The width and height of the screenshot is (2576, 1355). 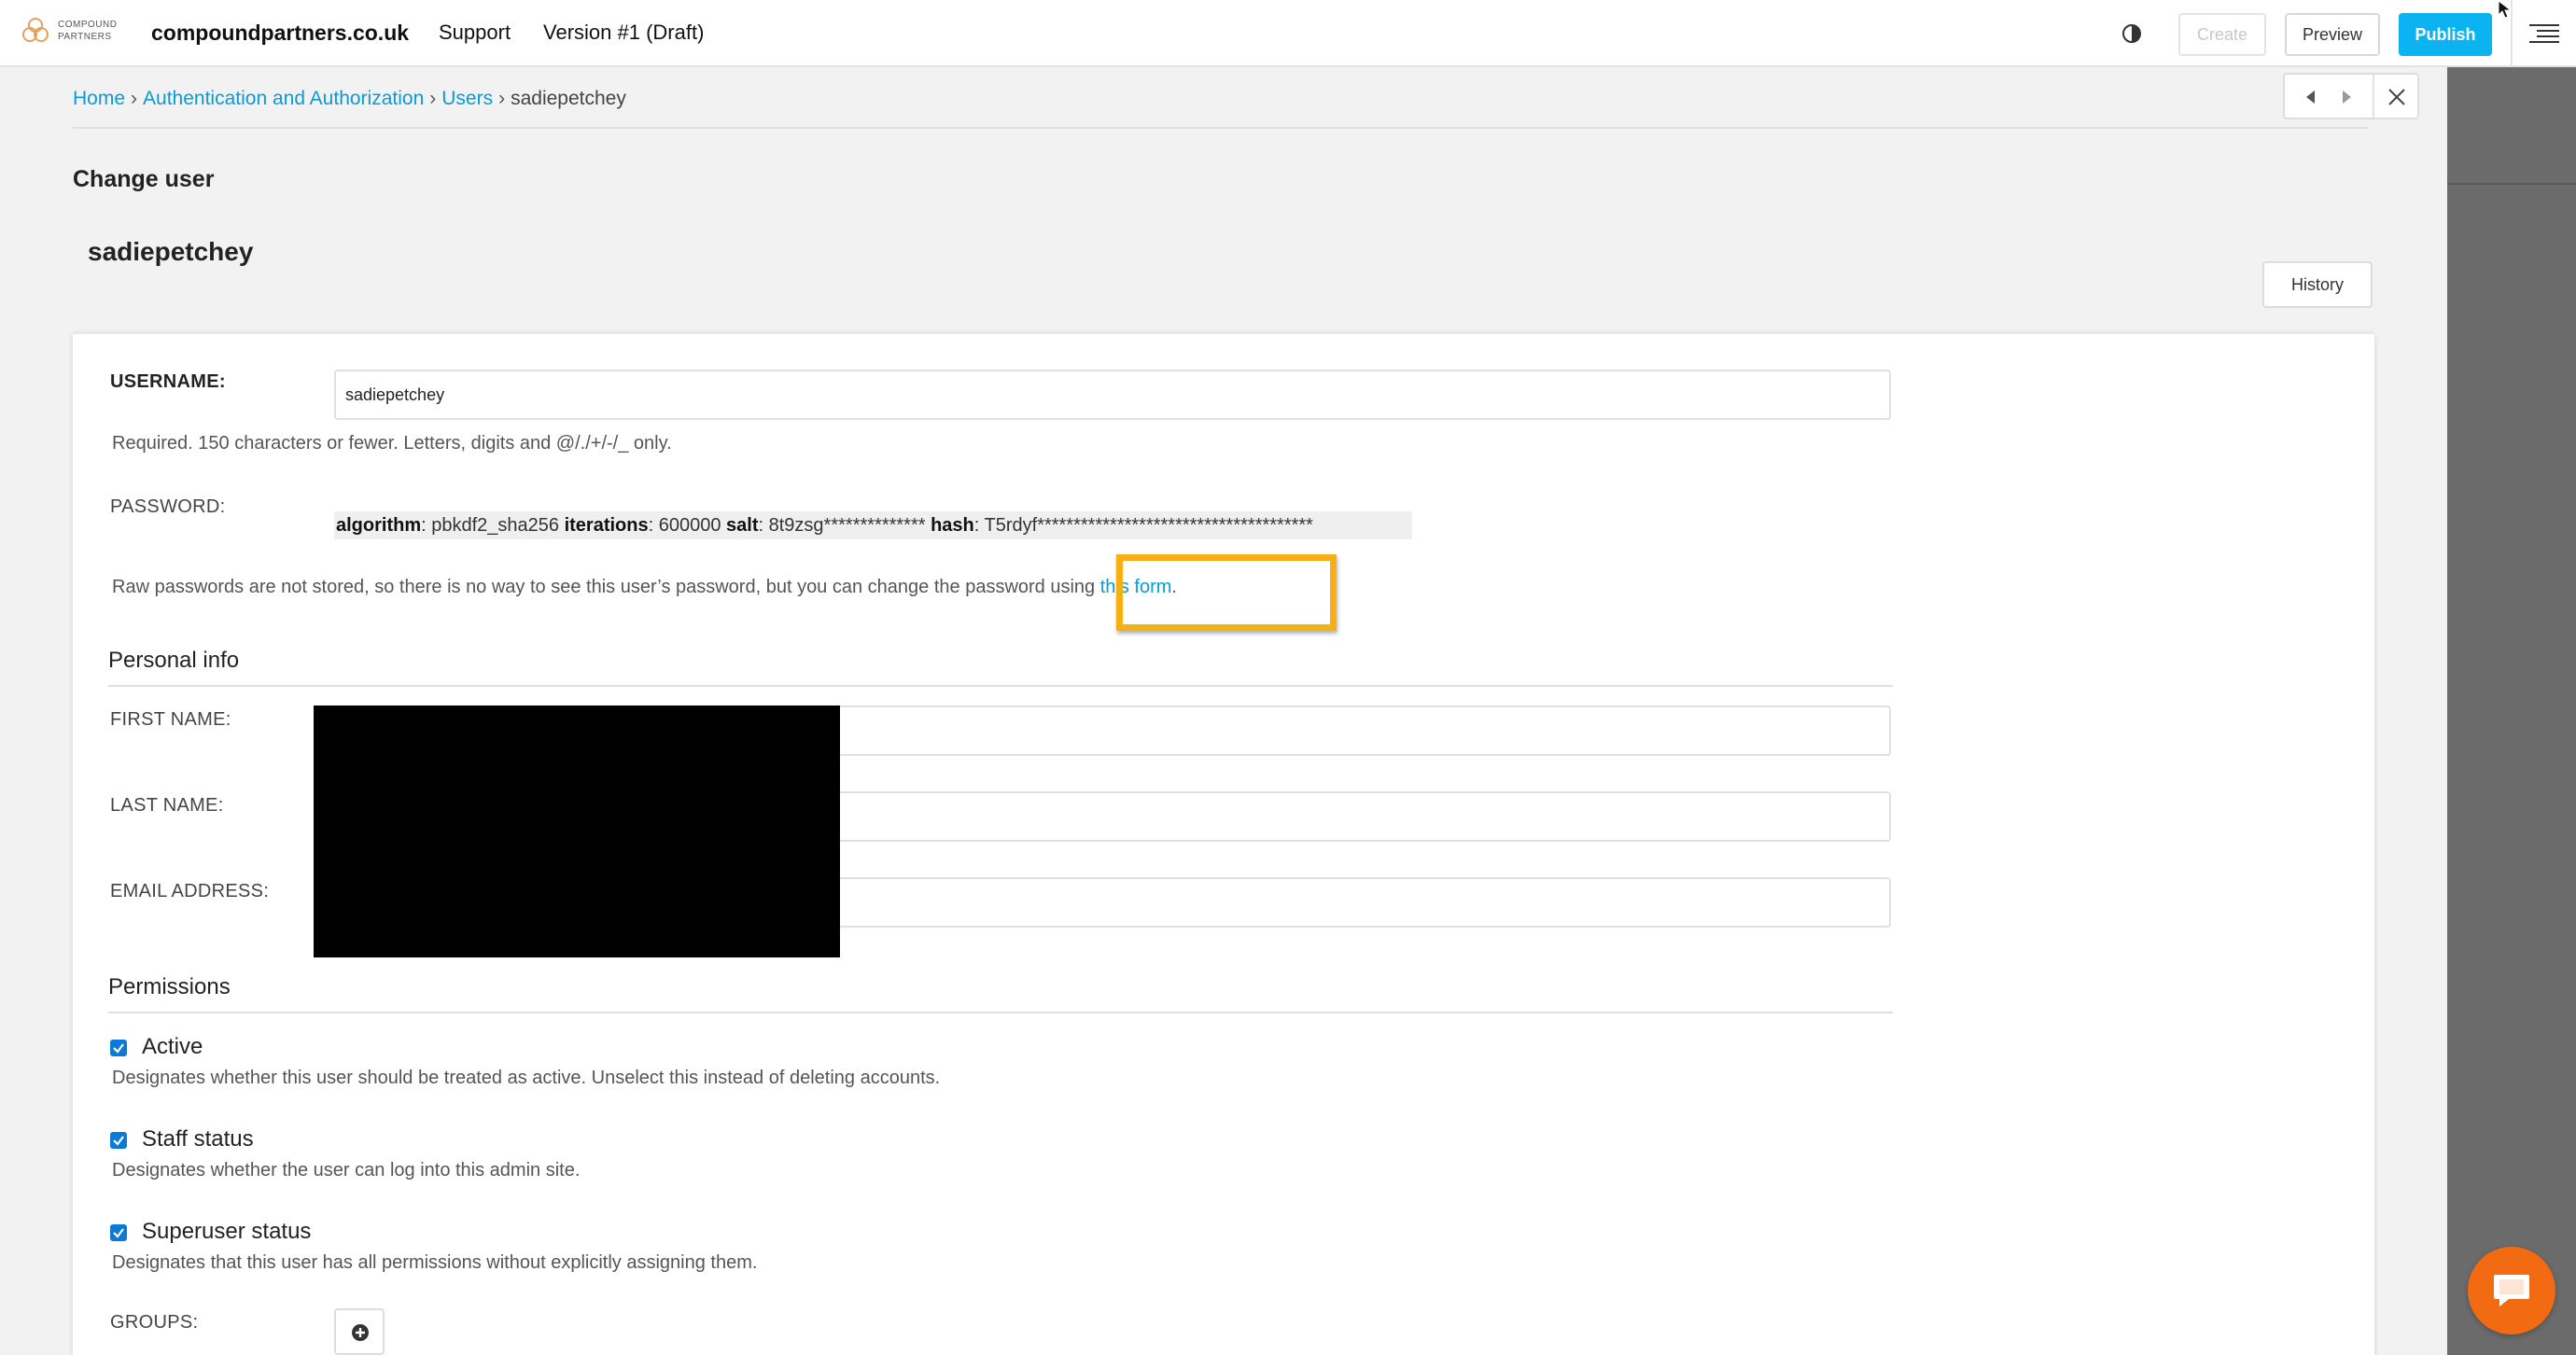 I want to click on chat-widget-button, so click(x=2511, y=1290).